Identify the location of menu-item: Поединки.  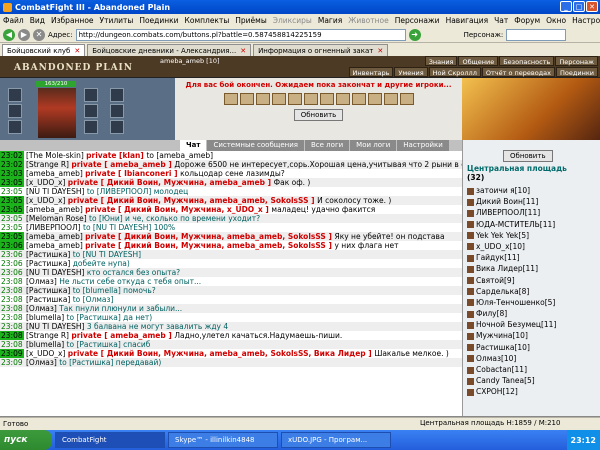
(158, 20).